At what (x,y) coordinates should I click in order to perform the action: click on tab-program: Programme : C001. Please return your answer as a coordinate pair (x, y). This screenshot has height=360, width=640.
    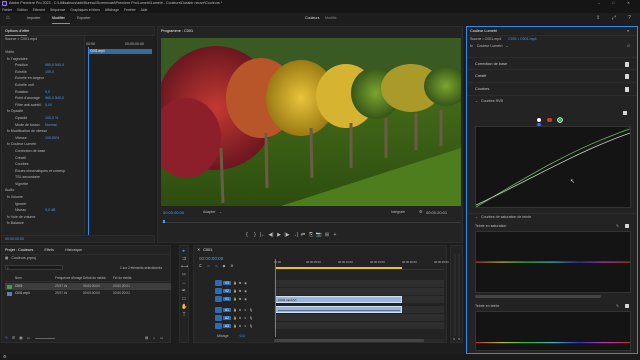
    Looking at the image, I should click on (177, 31).